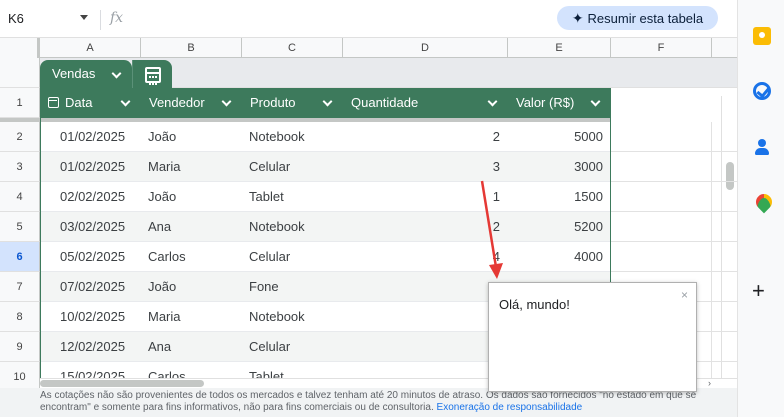 This screenshot has height=417, width=784. Describe the element at coordinates (20, 375) in the screenshot. I see `row-header-10: 10` at that location.